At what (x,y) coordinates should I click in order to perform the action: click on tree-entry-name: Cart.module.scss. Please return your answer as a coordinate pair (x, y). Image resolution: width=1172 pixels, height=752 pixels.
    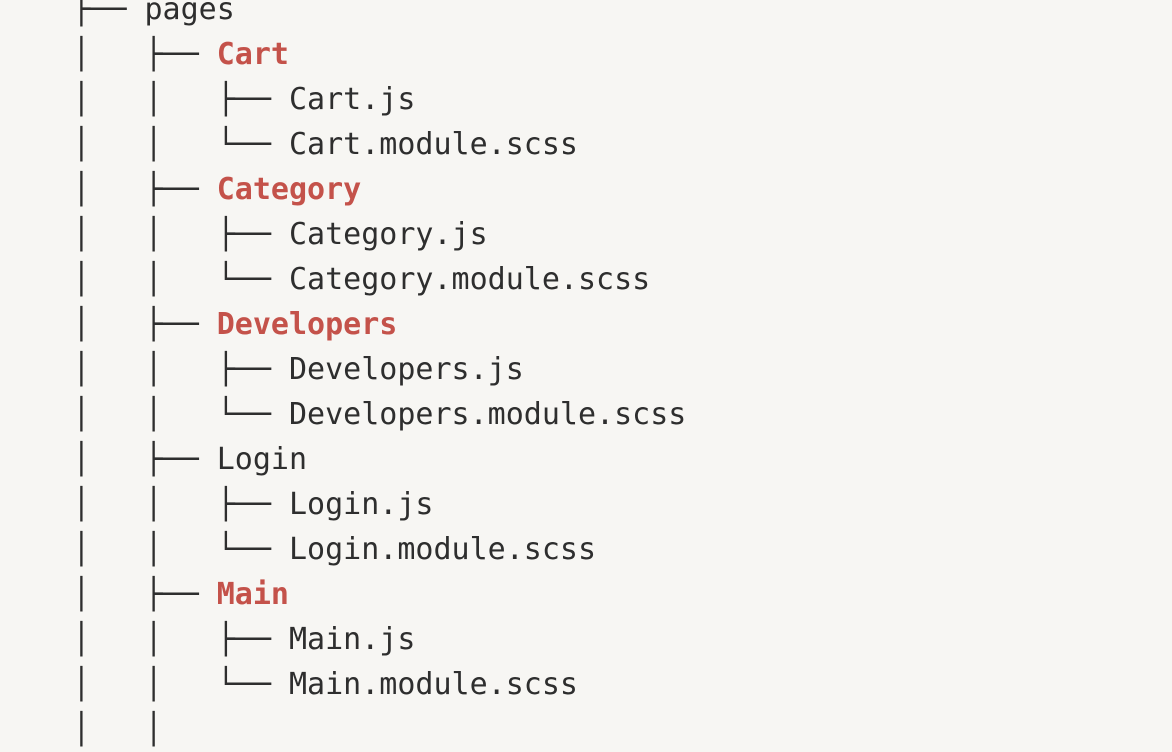
    Looking at the image, I should click on (433, 144).